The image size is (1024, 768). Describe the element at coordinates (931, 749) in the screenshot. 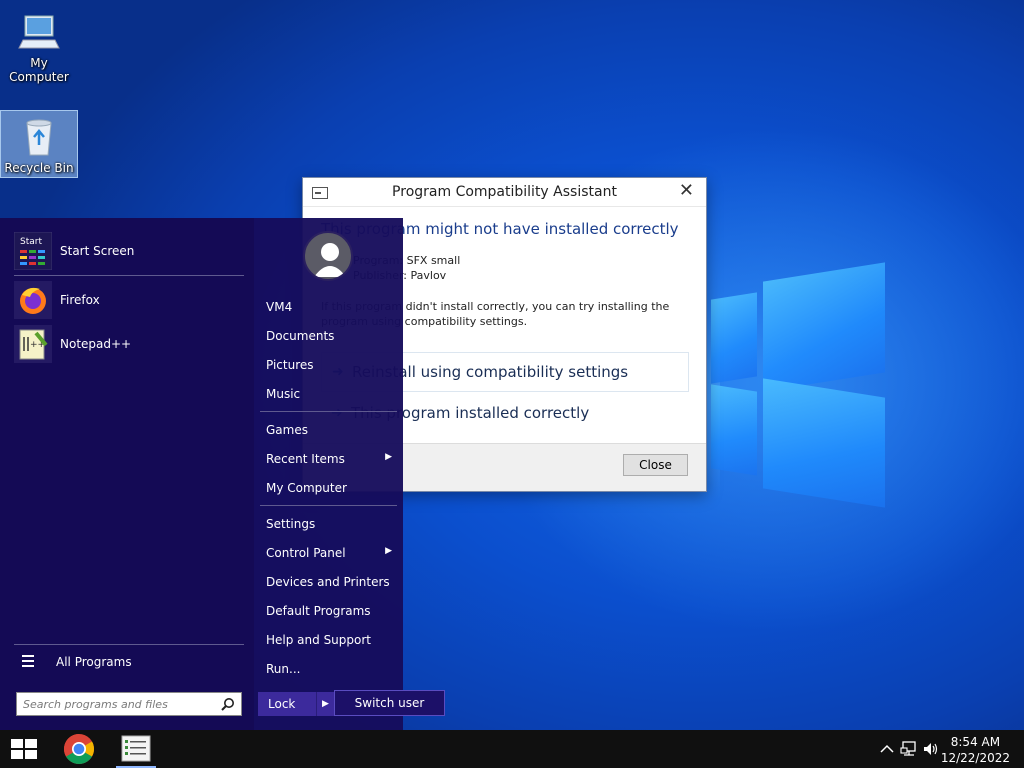

I see `volume-icon` at that location.